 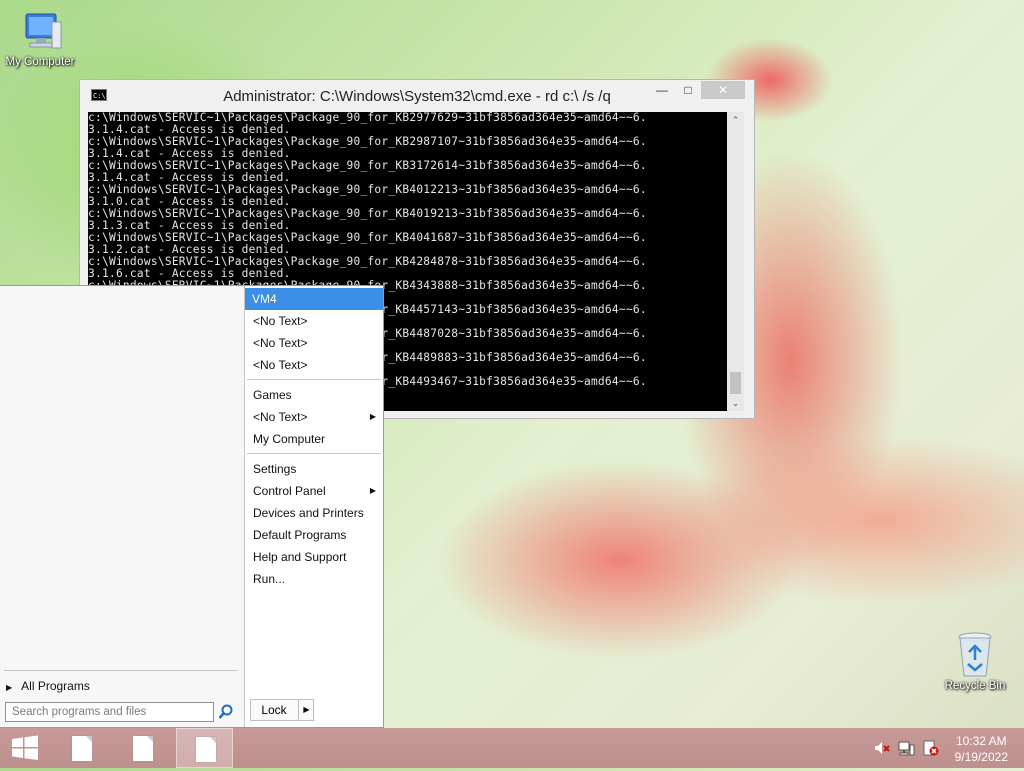 I want to click on scroll-up-arrow-icon: ⌃, so click(x=735, y=120).